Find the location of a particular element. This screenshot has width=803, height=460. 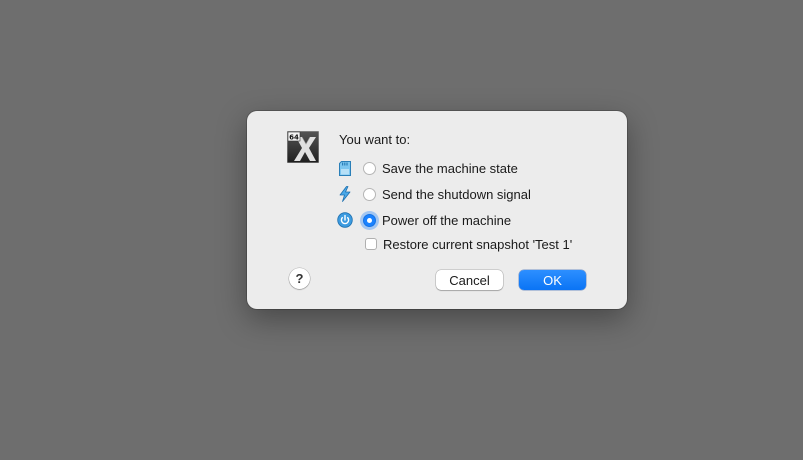

option-power-off: Power off the machine is located at coordinates (424, 220).